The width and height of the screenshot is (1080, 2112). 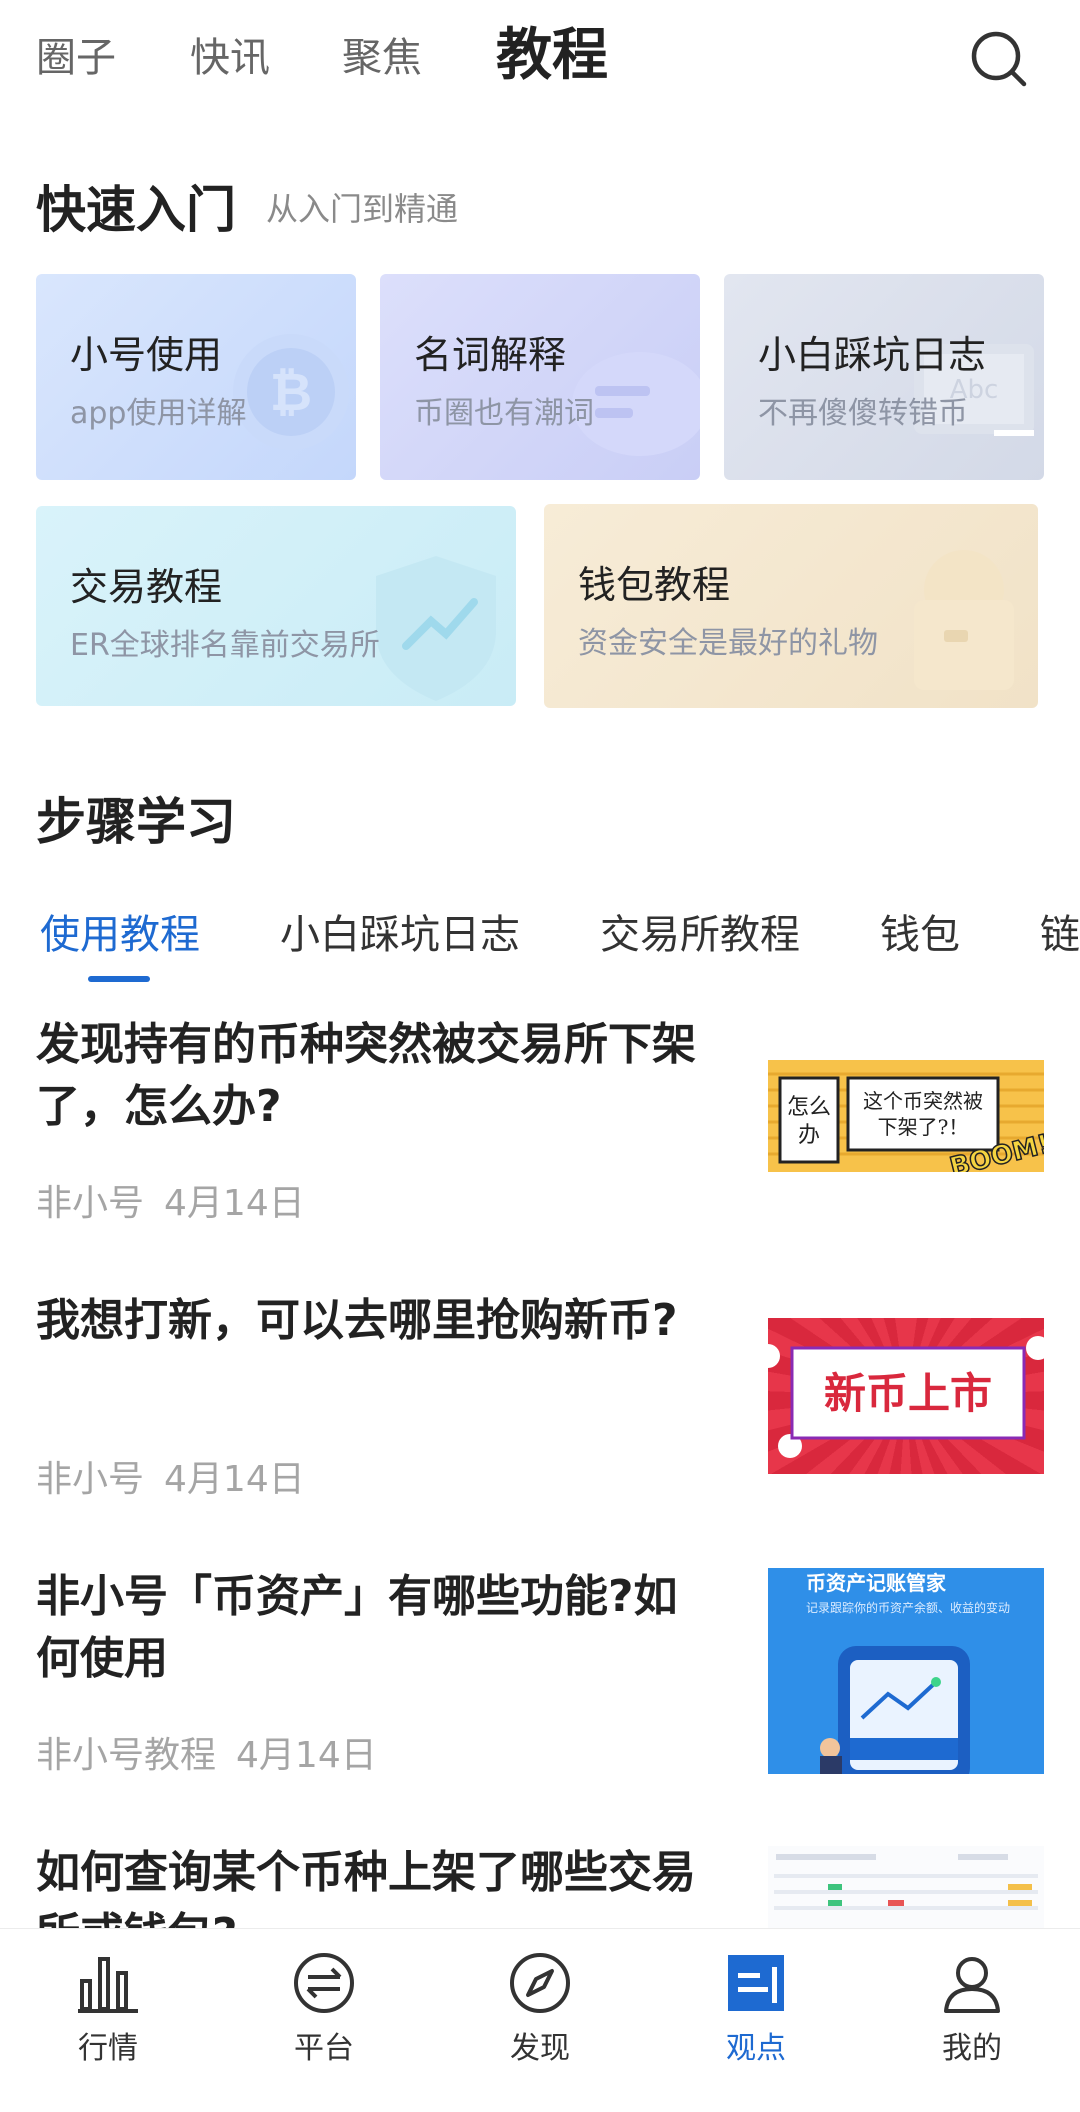 What do you see at coordinates (230, 58) in the screenshot?
I see `tab-news-flash: 快讯` at bounding box center [230, 58].